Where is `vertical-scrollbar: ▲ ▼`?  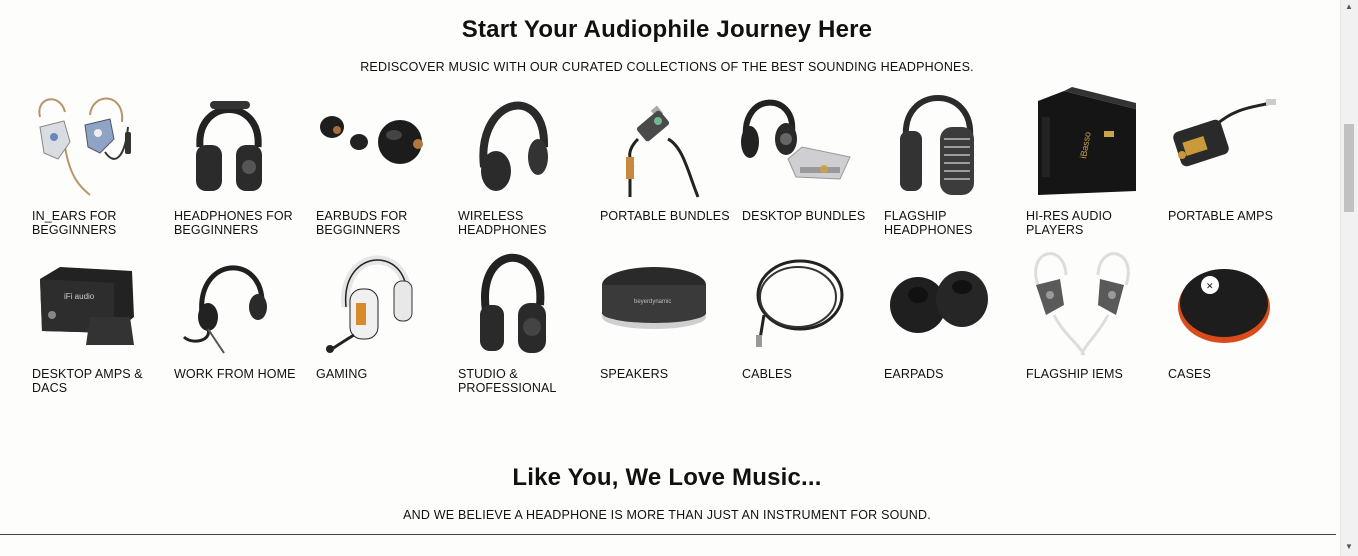
vertical-scrollbar: ▲ ▼ is located at coordinates (1349, 278).